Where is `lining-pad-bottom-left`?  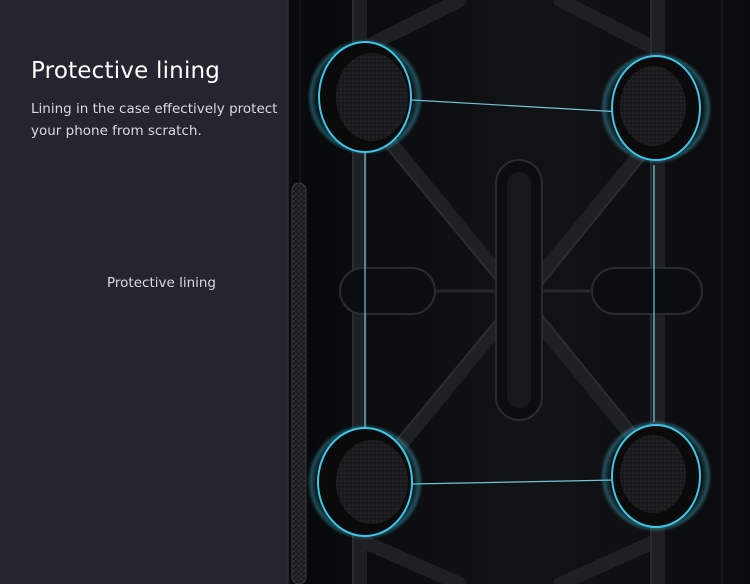 lining-pad-bottom-left is located at coordinates (365, 482).